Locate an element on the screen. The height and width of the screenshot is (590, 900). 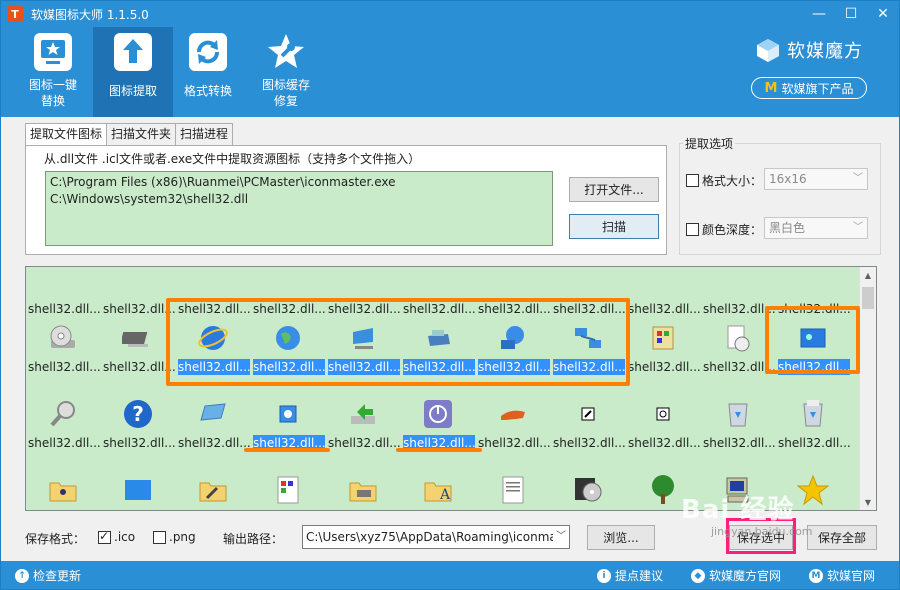
scroll-thumb is located at coordinates (868, 298).